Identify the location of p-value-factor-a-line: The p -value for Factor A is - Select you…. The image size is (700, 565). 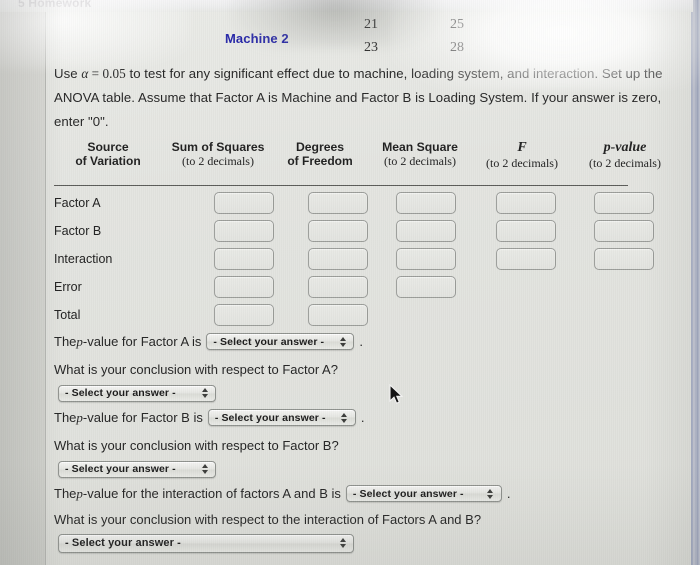
(208, 341).